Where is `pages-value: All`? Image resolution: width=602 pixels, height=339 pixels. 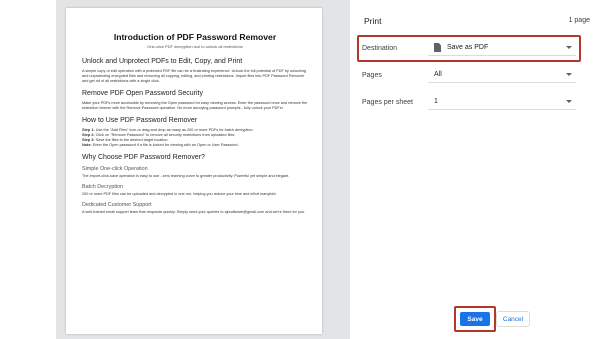
pages-value: All is located at coordinates (438, 74).